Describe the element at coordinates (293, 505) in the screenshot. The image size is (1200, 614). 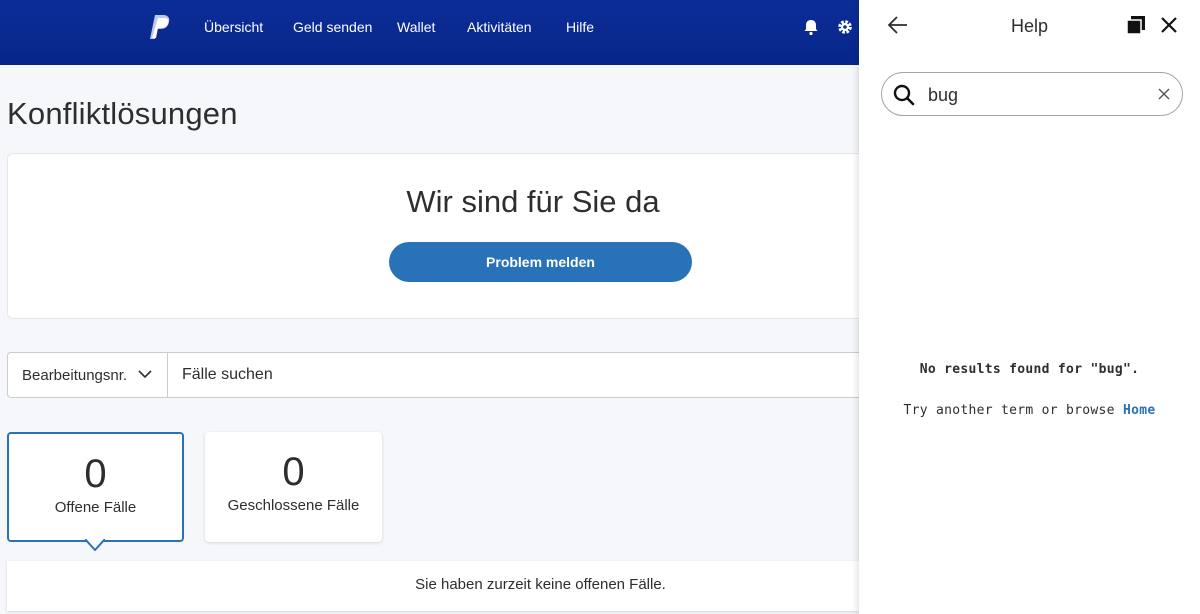
I see `closed-cases-label: Geschlossene Fälle` at that location.